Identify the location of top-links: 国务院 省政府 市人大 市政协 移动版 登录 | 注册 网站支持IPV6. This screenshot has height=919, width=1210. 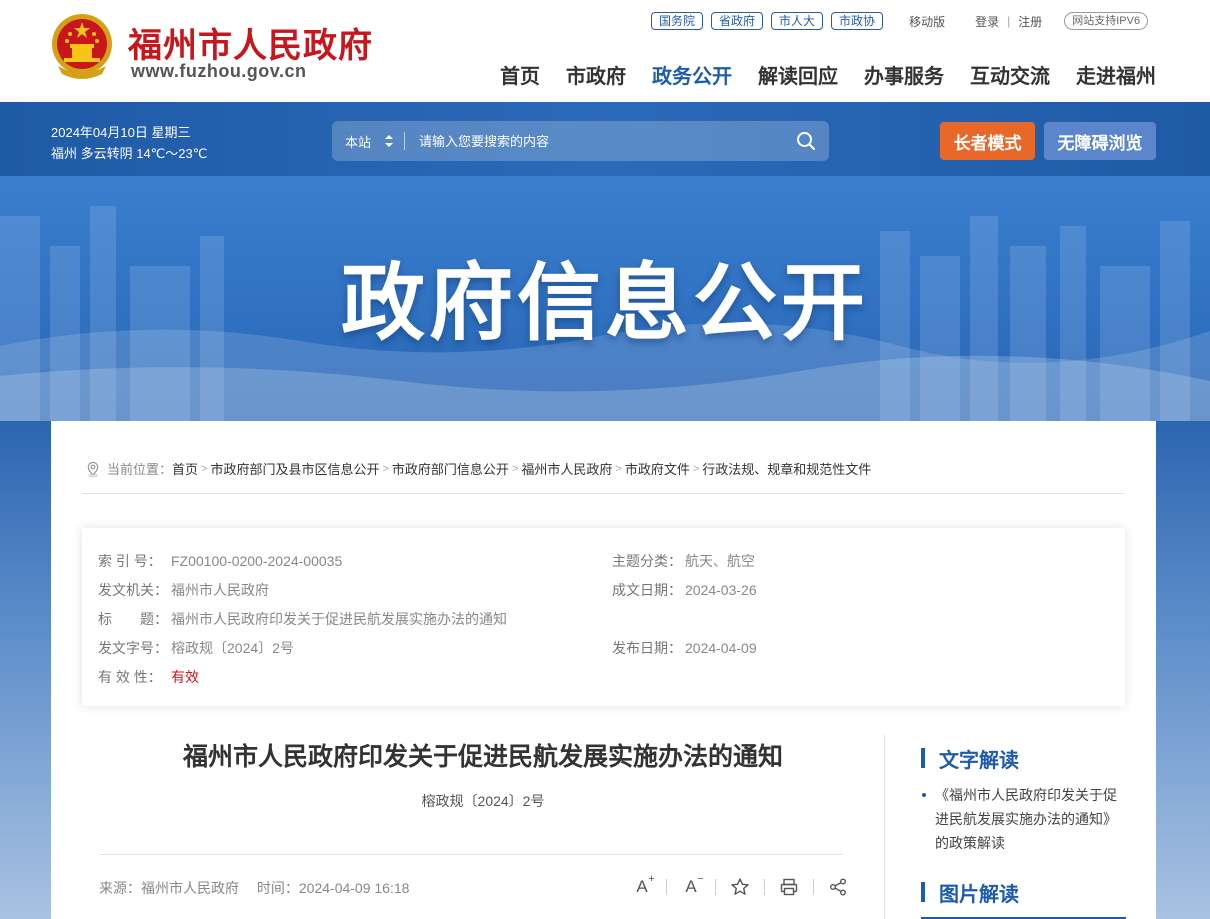
(900, 21).